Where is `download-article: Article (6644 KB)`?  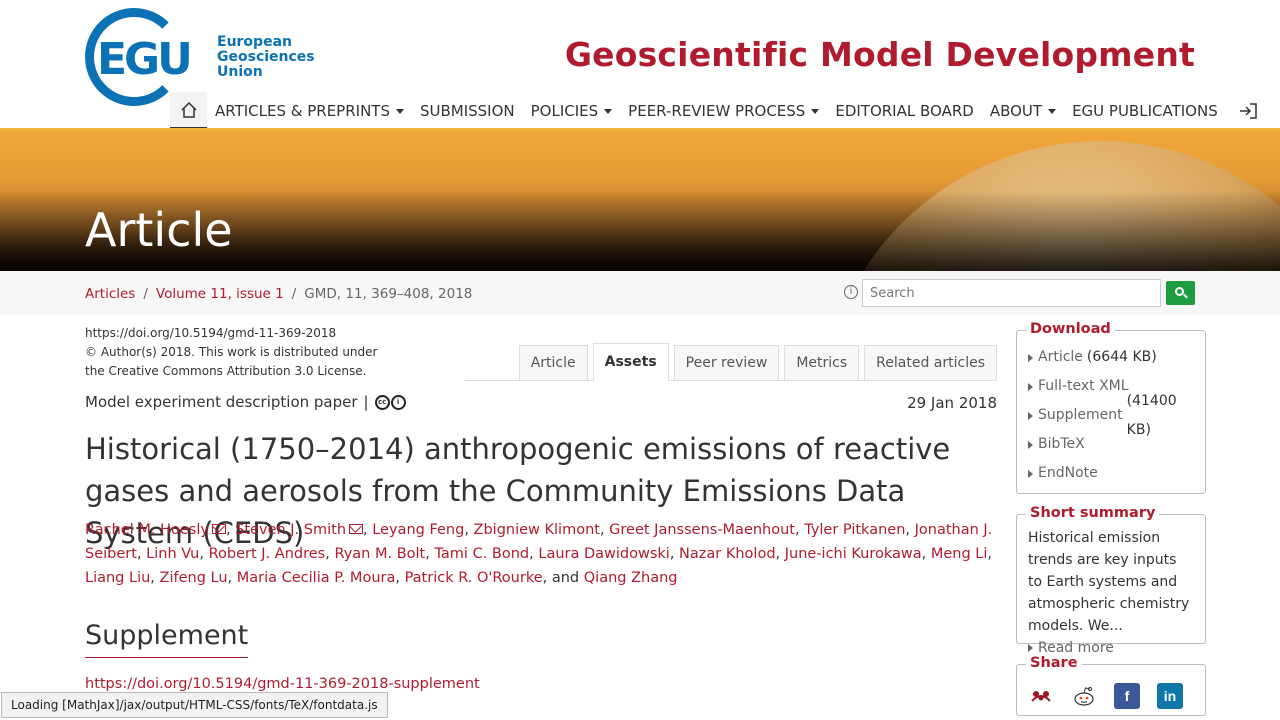 download-article: Article (6644 KB) is located at coordinates (1111, 357).